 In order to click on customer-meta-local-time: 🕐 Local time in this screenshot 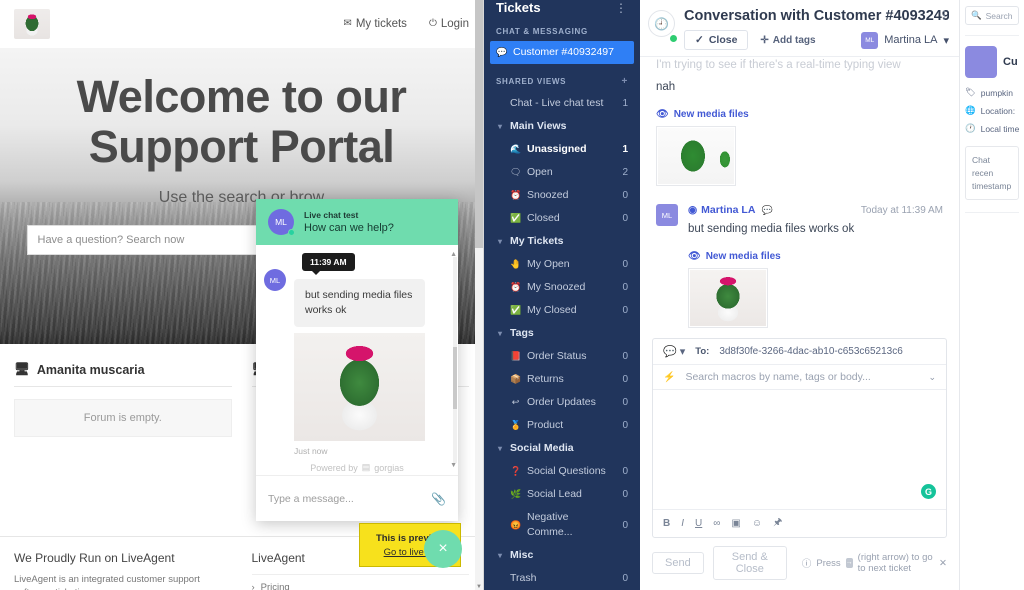, I will do `click(992, 128)`.